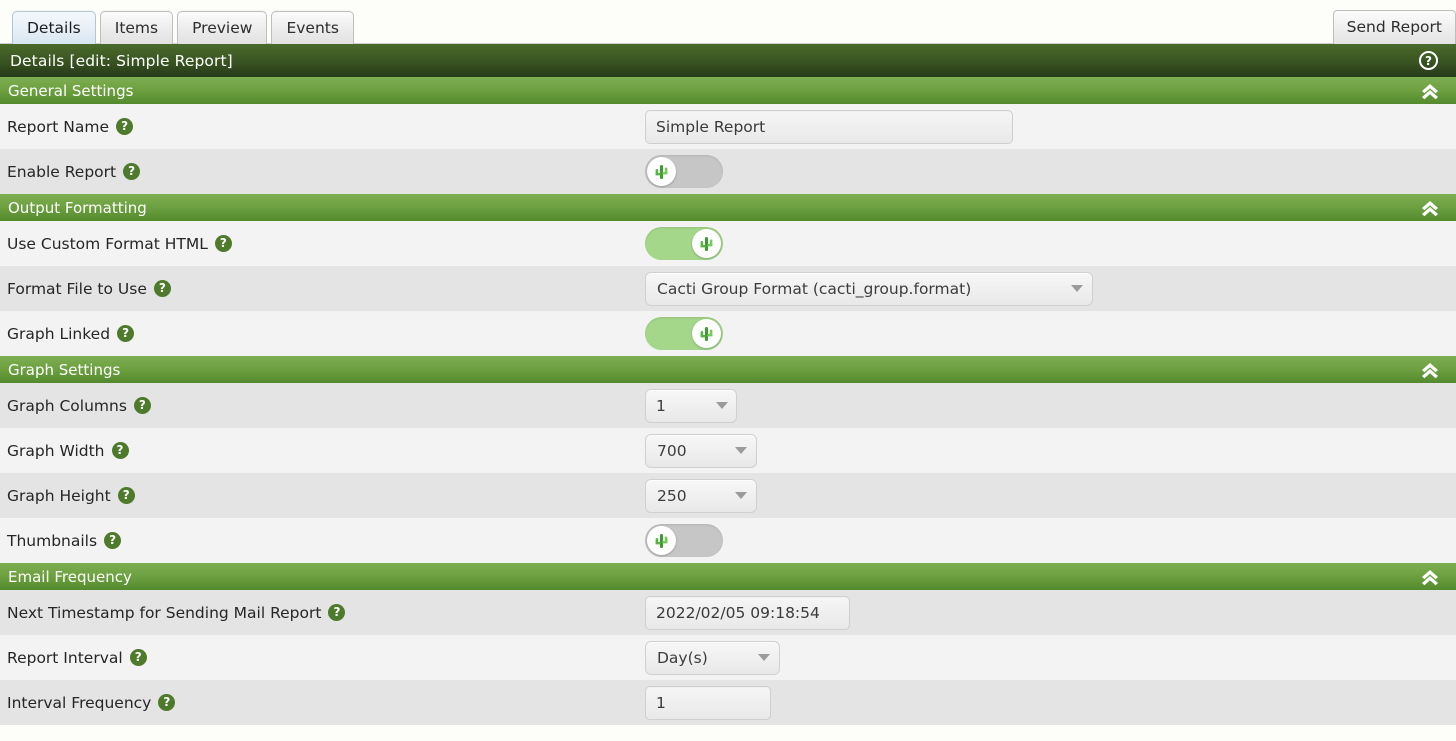  I want to click on label-format-file-to-use: Format File to Use ?, so click(326, 289).